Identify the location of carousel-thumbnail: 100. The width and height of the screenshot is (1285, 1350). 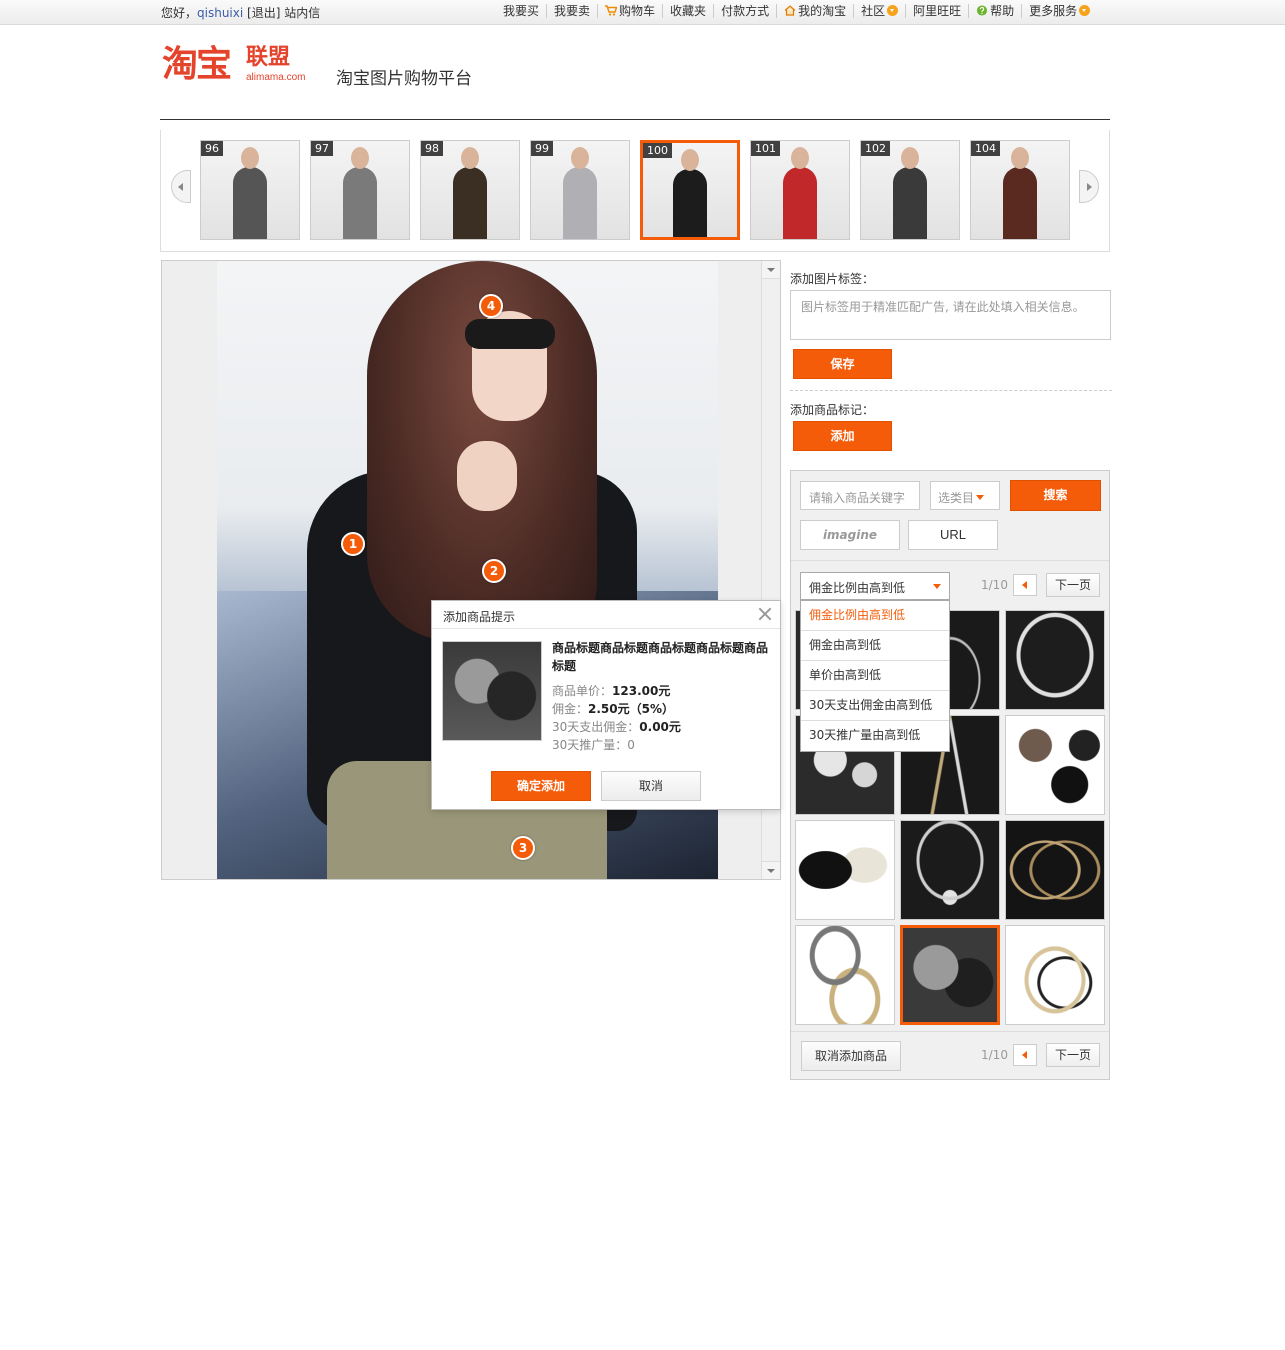
(690, 190).